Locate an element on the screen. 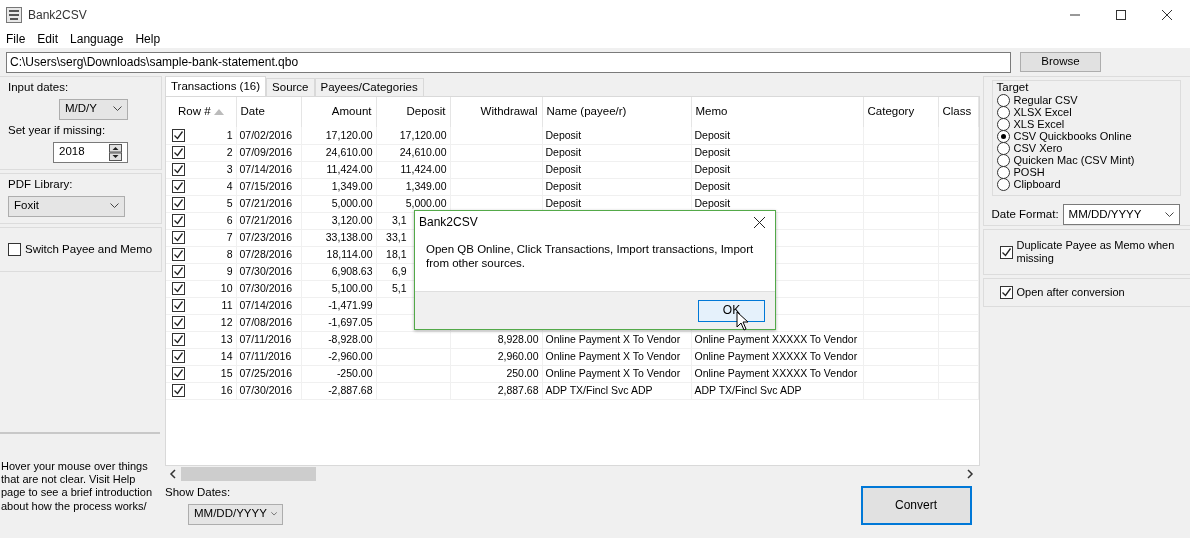  table-cell: 5,000.00 is located at coordinates (426, 203).